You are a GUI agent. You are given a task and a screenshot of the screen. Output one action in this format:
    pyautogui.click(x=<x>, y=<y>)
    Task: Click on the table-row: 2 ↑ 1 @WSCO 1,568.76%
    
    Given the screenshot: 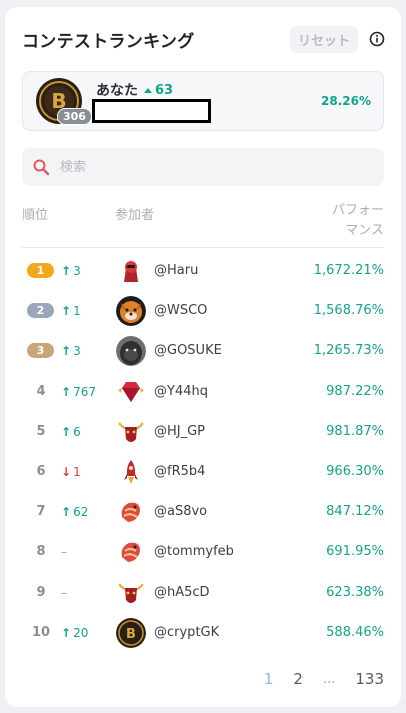 What is the action you would take?
    pyautogui.click(x=203, y=311)
    